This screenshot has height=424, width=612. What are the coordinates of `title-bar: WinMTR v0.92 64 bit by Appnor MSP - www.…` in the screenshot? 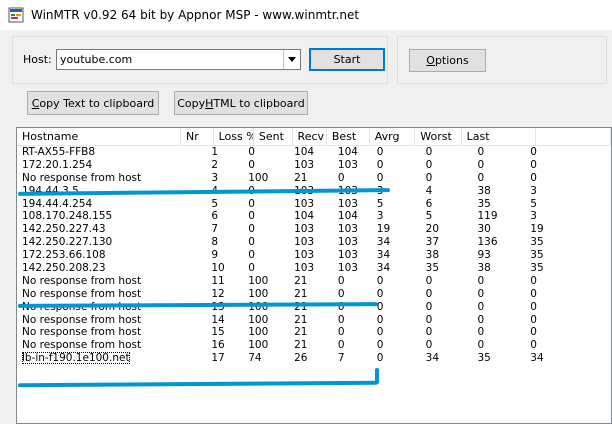 It's located at (306, 15).